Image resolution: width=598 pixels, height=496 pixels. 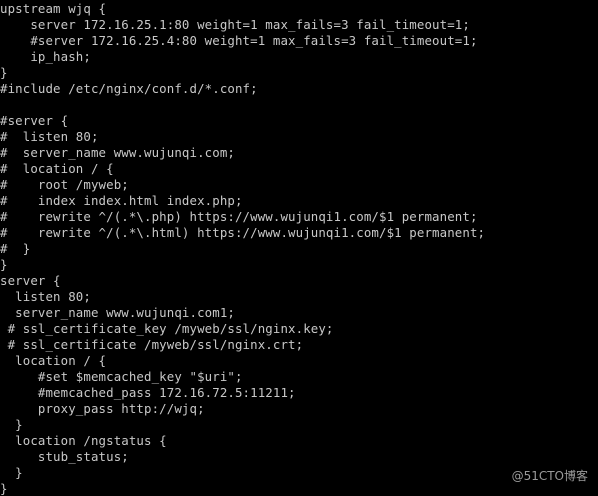 What do you see at coordinates (53, 8) in the screenshot?
I see `terminal-line: upstream wjq {` at bounding box center [53, 8].